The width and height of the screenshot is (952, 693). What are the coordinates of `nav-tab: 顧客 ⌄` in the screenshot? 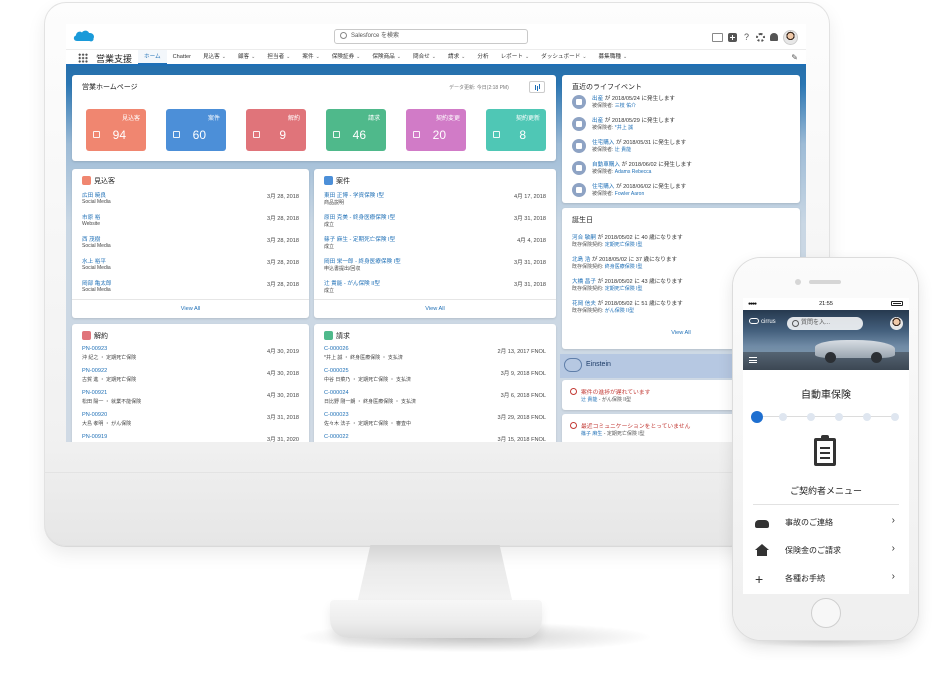 It's located at (246, 57).